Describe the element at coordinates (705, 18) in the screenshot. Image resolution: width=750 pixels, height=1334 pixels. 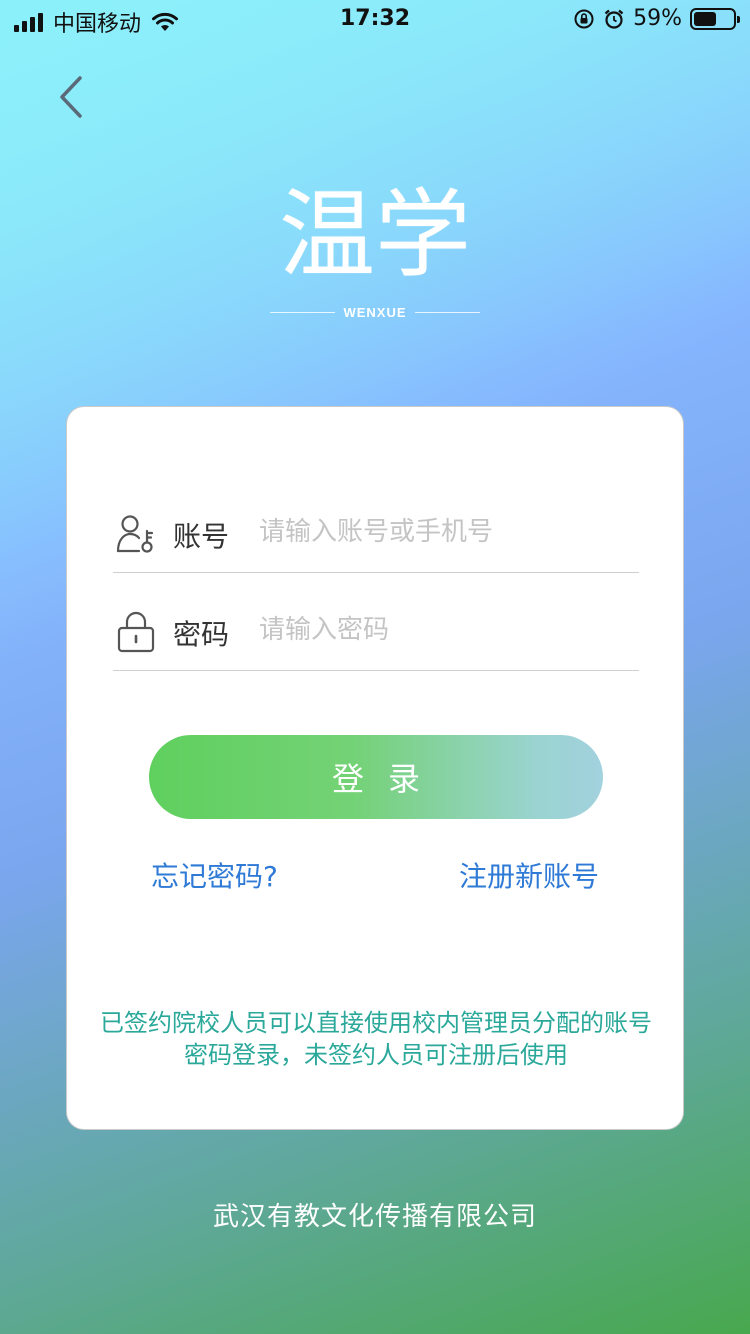
I see `battery-fill` at that location.